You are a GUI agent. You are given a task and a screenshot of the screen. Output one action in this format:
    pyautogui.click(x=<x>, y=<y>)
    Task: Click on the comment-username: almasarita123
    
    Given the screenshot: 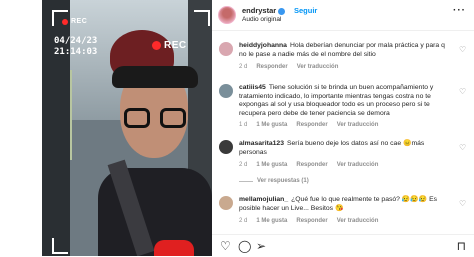 What is the action you would take?
    pyautogui.click(x=261, y=143)
    